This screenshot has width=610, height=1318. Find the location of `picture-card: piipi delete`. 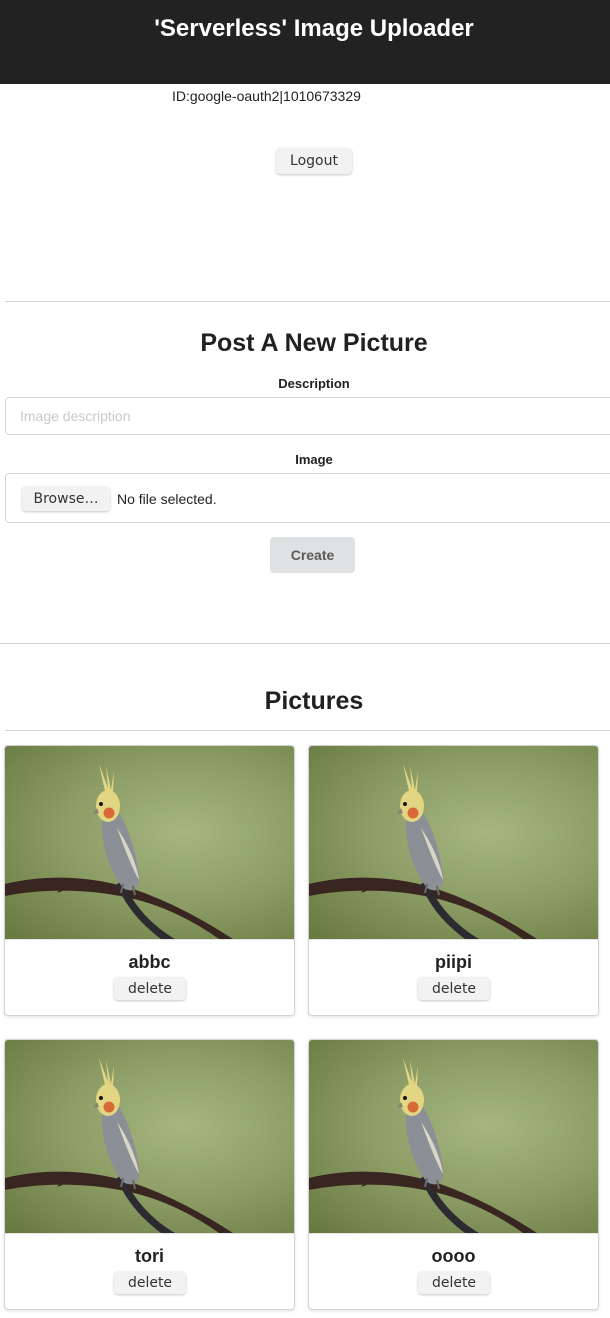

picture-card: piipi delete is located at coordinates (453, 880).